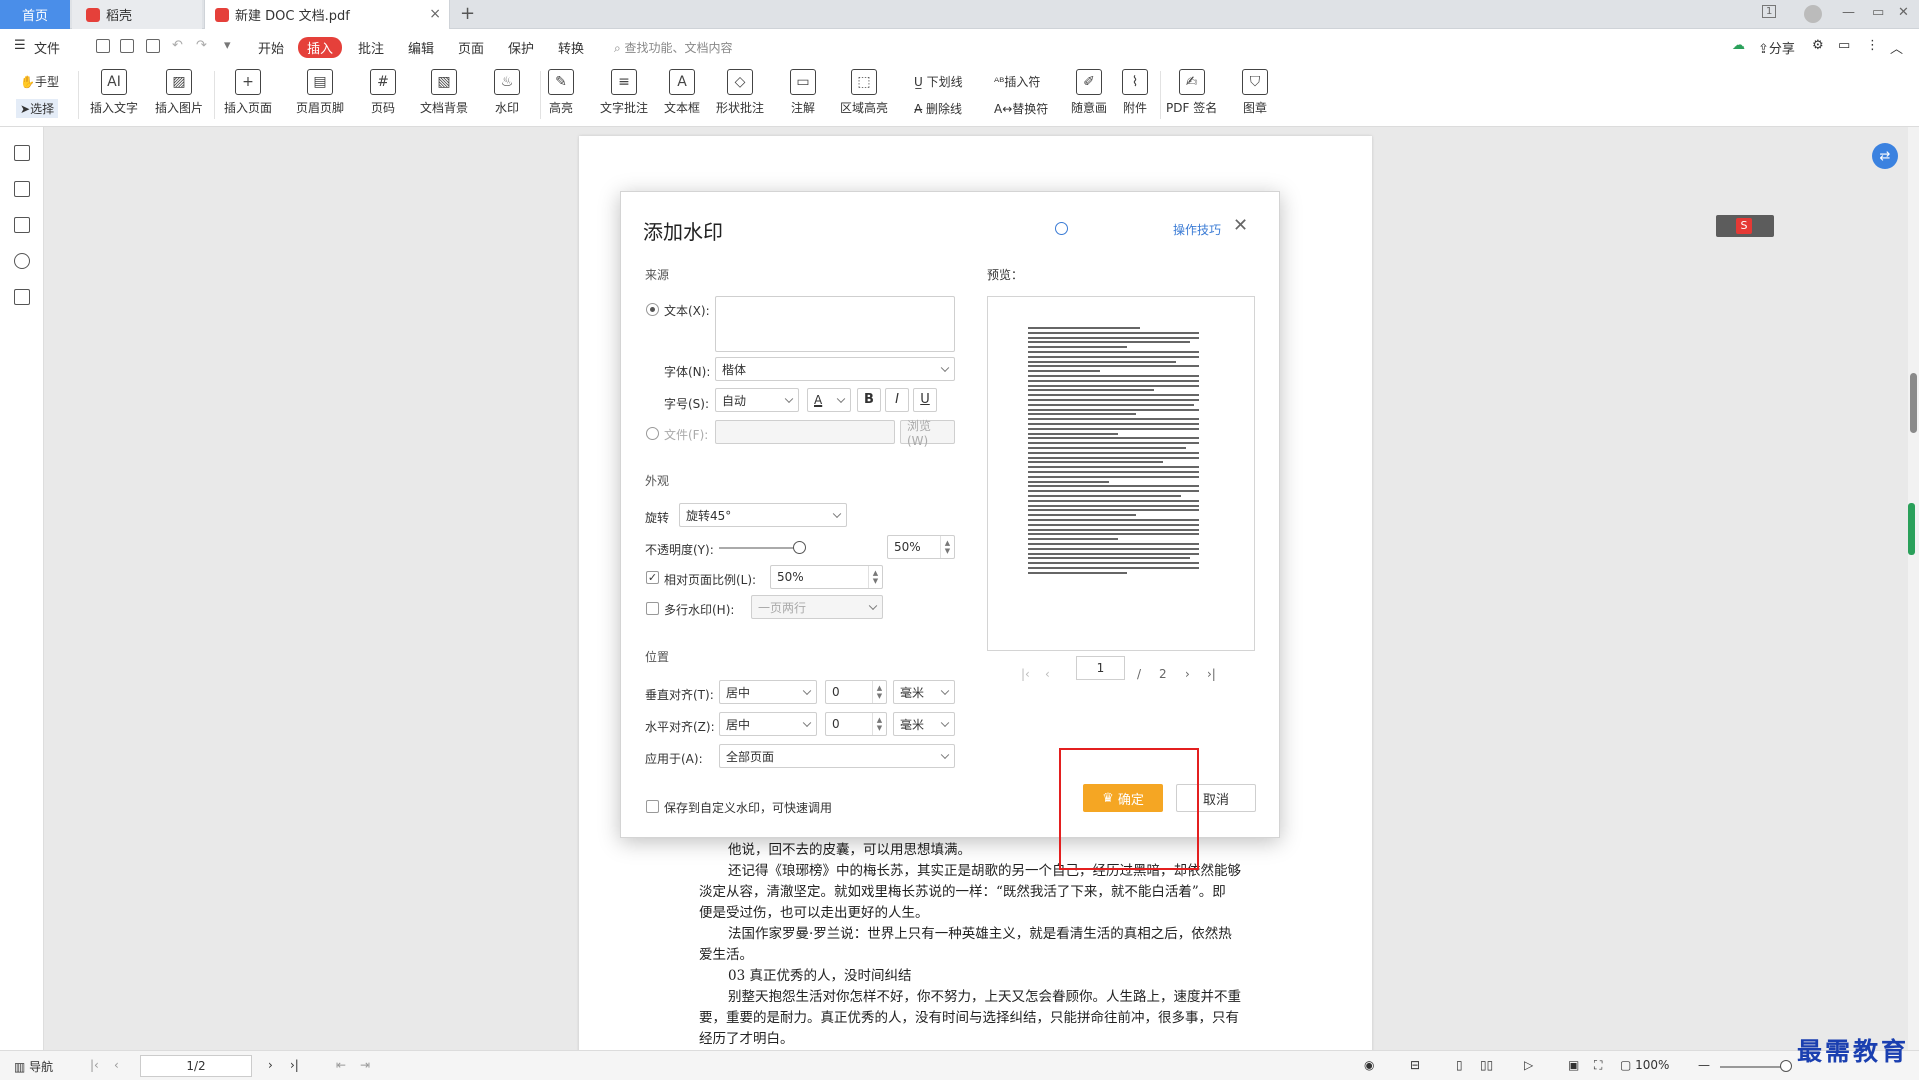 The width and height of the screenshot is (1919, 1080). Describe the element at coordinates (879, 692) in the screenshot. I see `valign-offset-stepper: ▲ ▼` at that location.